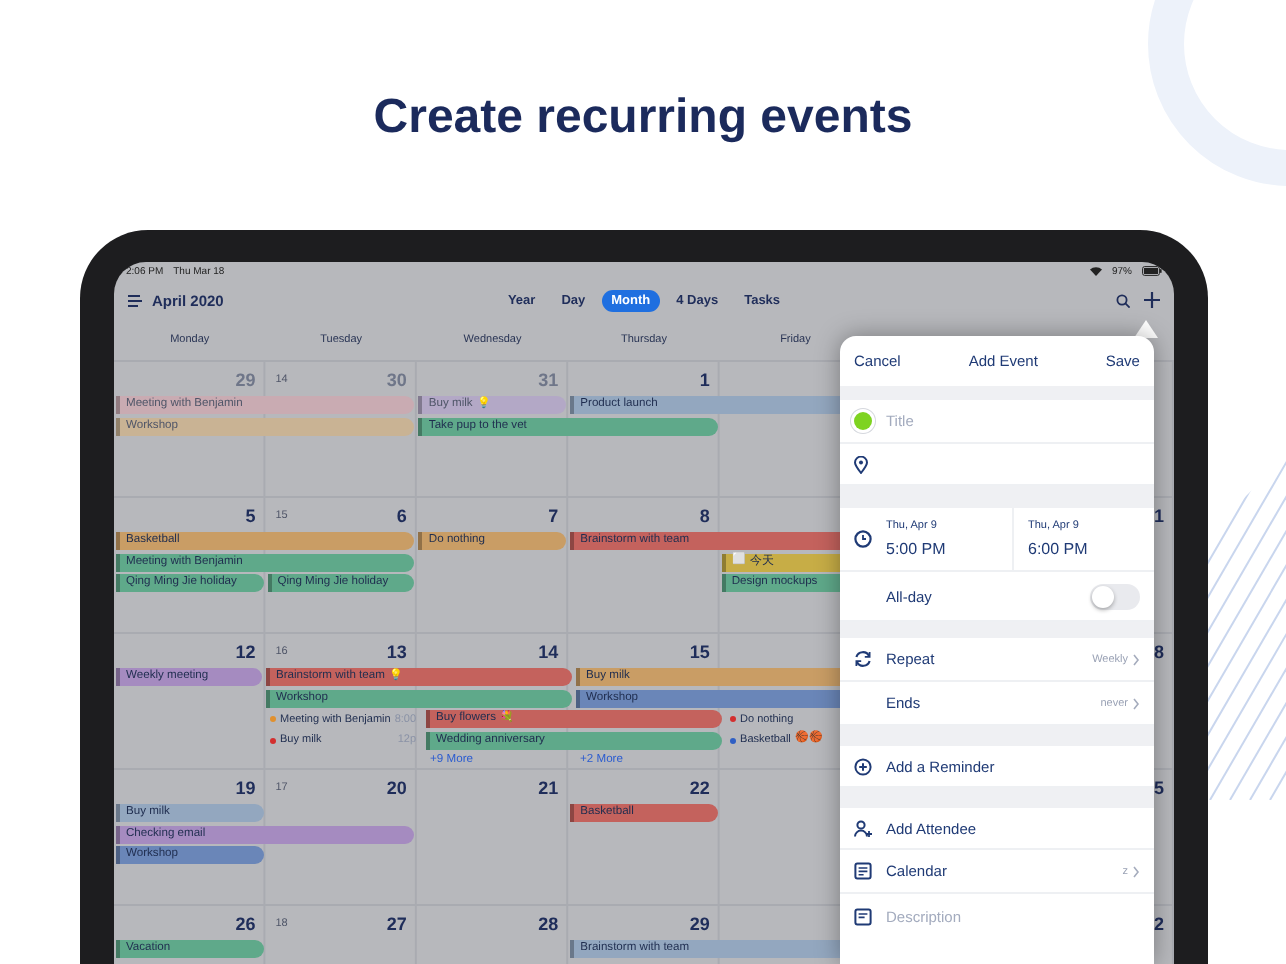  Describe the element at coordinates (1084, 549) in the screenshot. I see `end-time: 6:00 PM` at that location.